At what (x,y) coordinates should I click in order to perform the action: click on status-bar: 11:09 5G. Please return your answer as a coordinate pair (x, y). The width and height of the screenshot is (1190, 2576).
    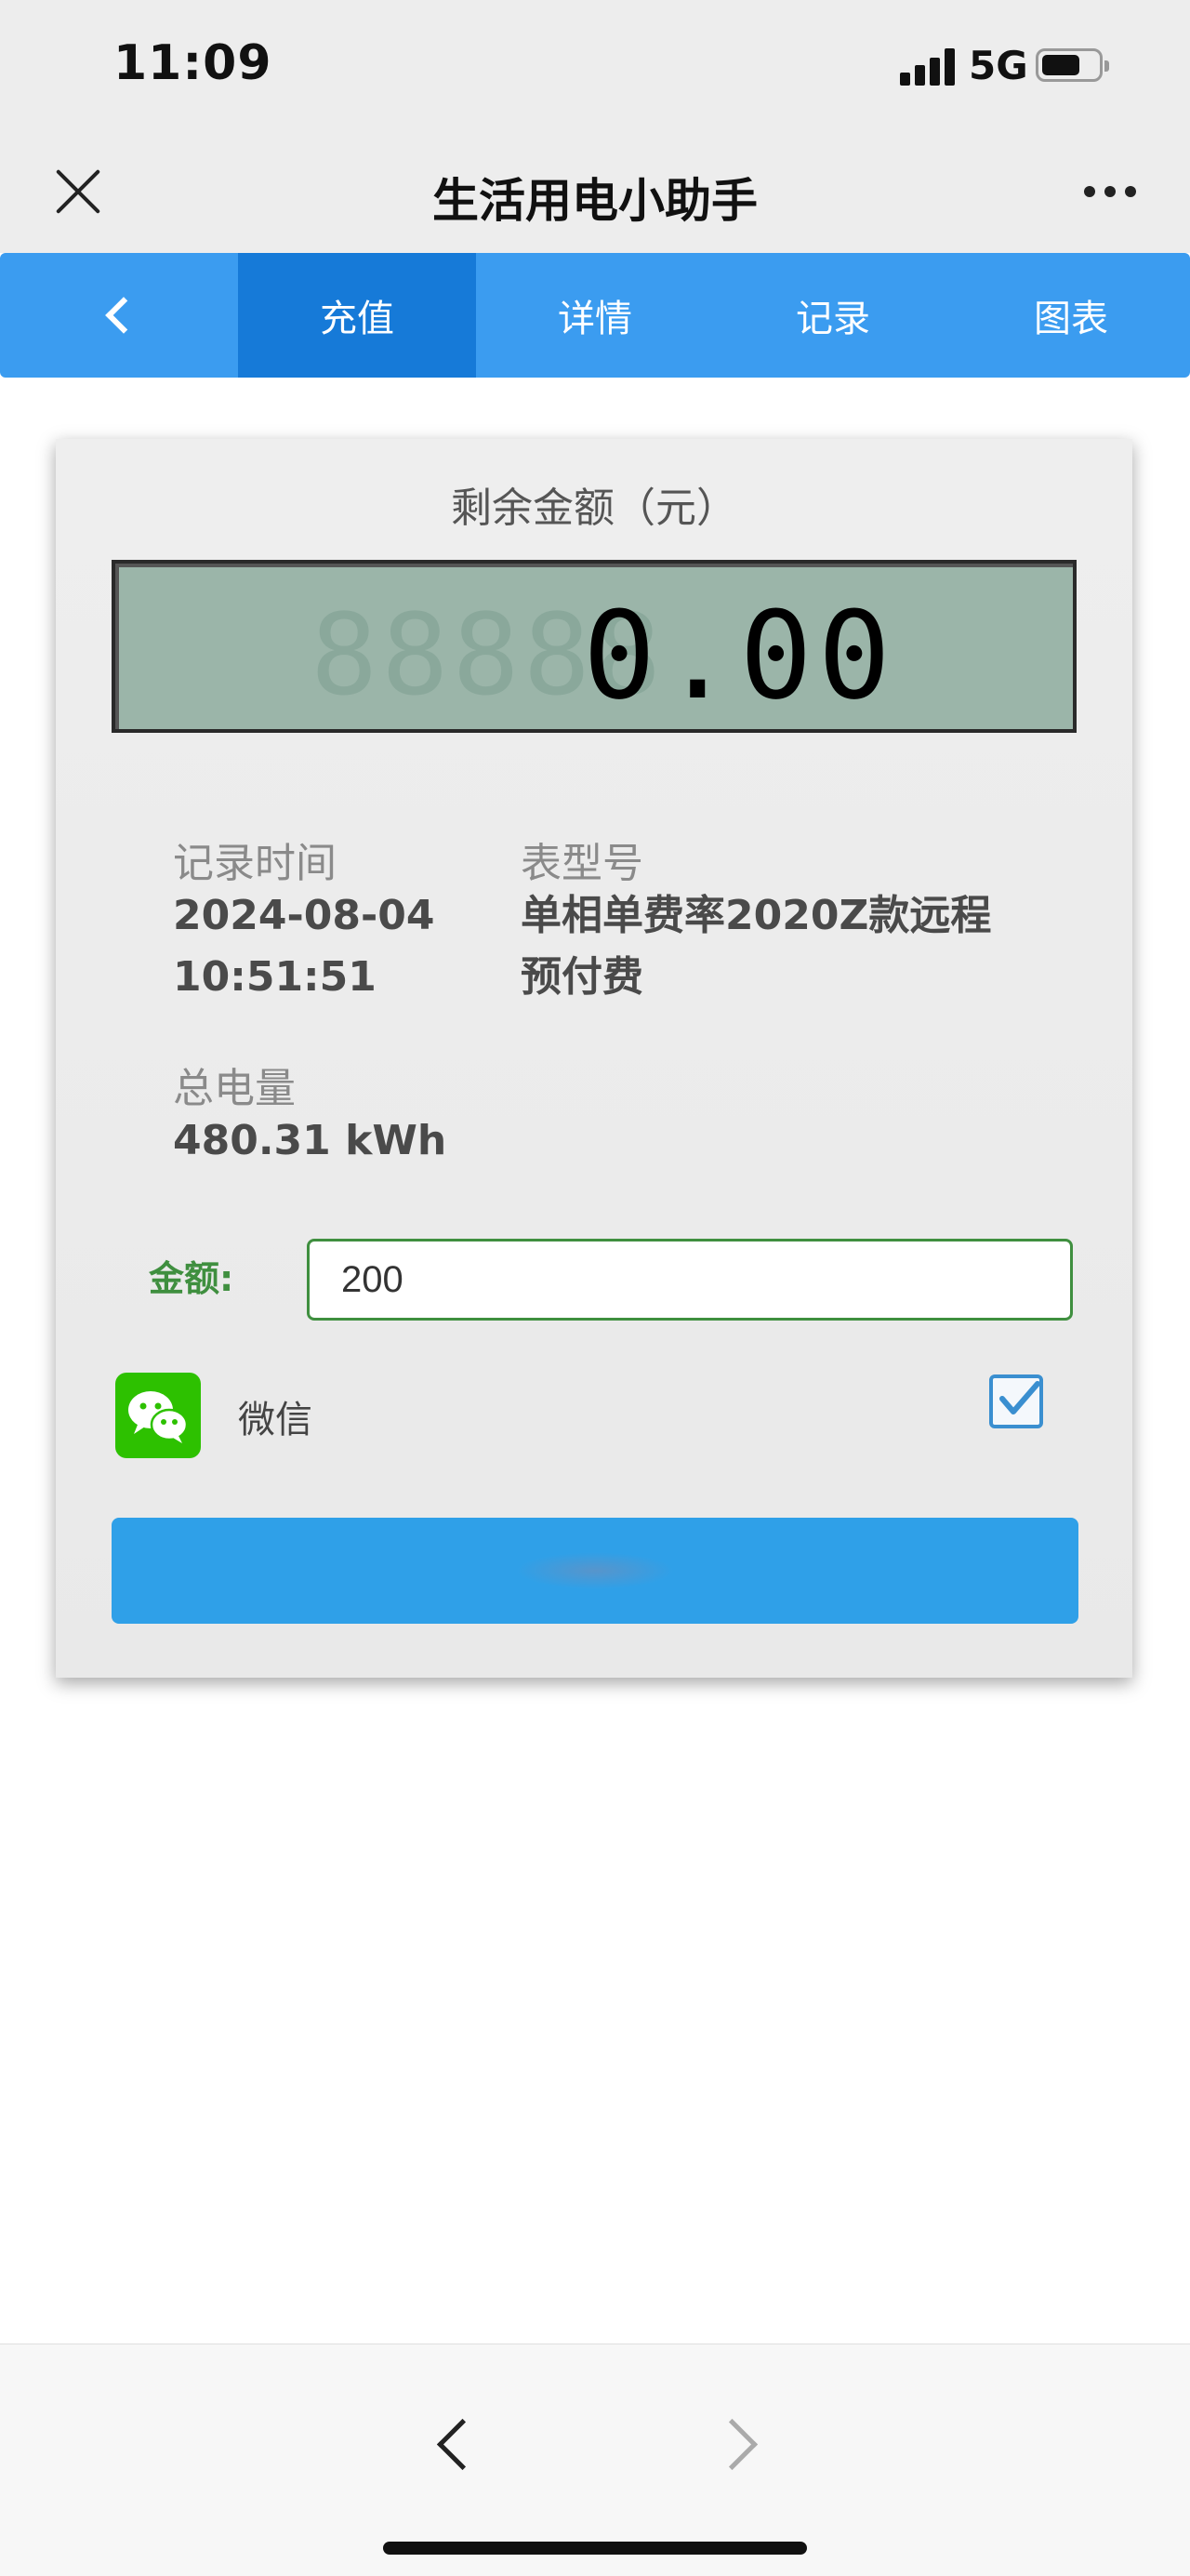
    Looking at the image, I should click on (595, 69).